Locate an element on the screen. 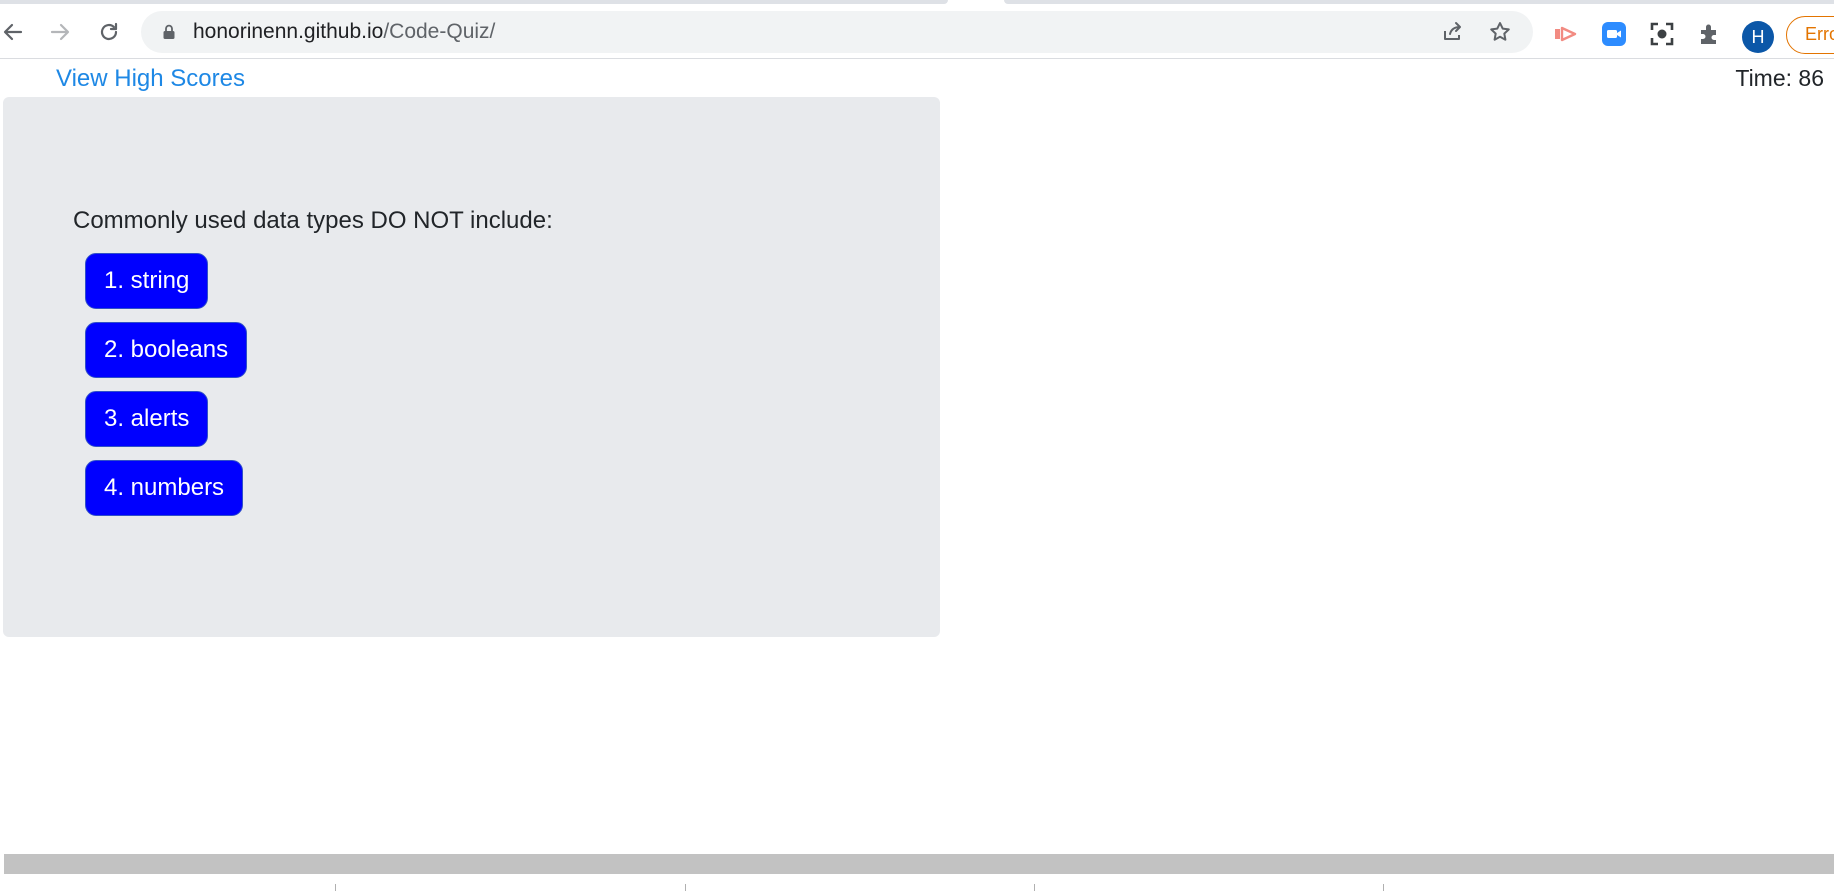  address-bar: honorinenn.github.io/Code-Quiz/ is located at coordinates (837, 32).